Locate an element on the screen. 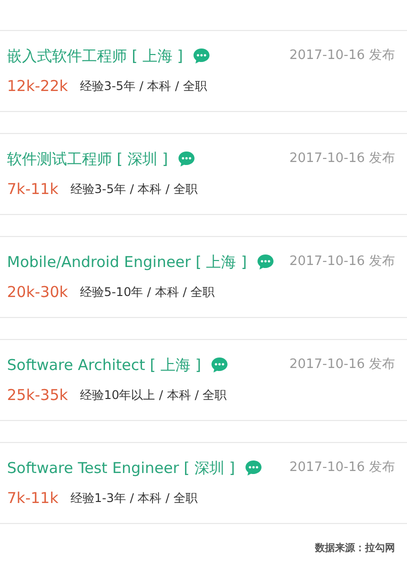  job-card: 软件测试工程师 [ 深圳 ] 2017-10-16 发布 7k-11k 经验3-5年 / 本科 / 全职 is located at coordinates (203, 174).